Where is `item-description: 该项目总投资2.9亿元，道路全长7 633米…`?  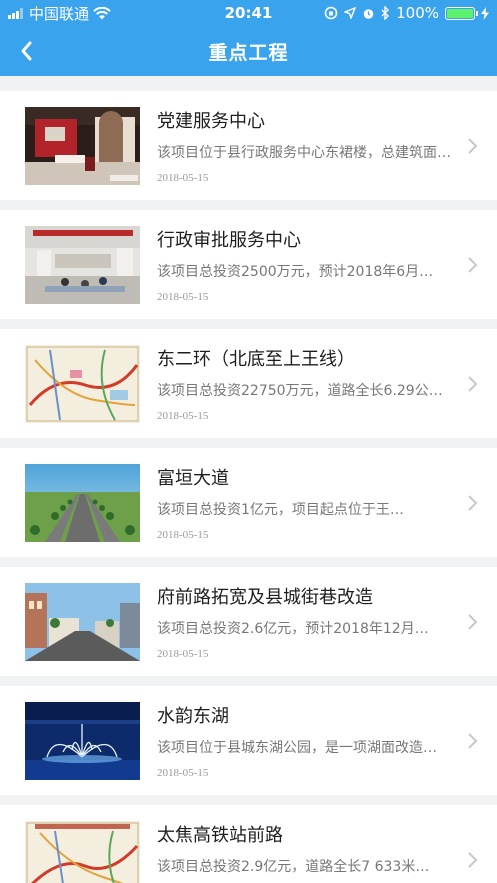
item-description: 该项目总投资2.9亿元，道路全长7 633米… is located at coordinates (293, 867).